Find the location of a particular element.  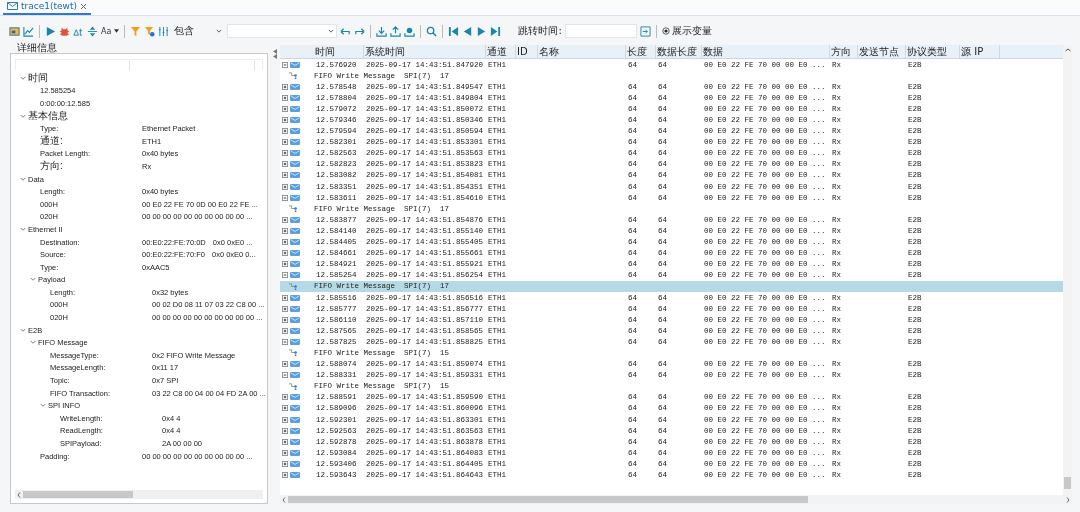

column-header: 发送节点 is located at coordinates (882, 51).